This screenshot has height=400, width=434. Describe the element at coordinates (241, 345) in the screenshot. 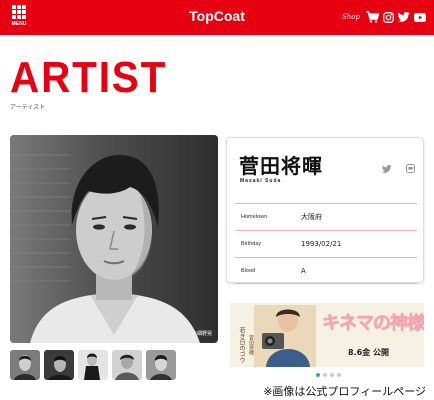

I see `banner-role-name: 若き日のゴウ` at that location.